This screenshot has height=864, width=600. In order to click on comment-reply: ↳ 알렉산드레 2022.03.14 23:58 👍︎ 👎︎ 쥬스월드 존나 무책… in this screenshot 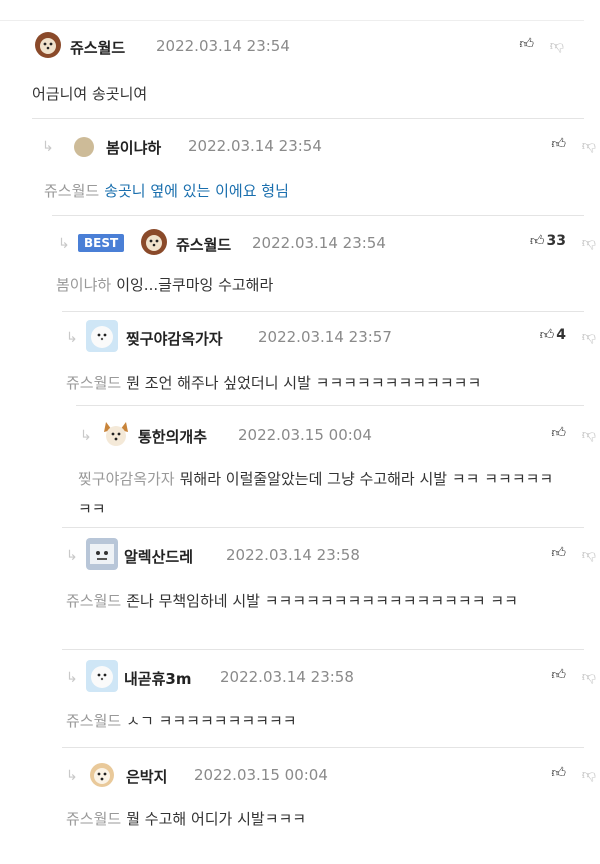, I will do `click(329, 588)`.